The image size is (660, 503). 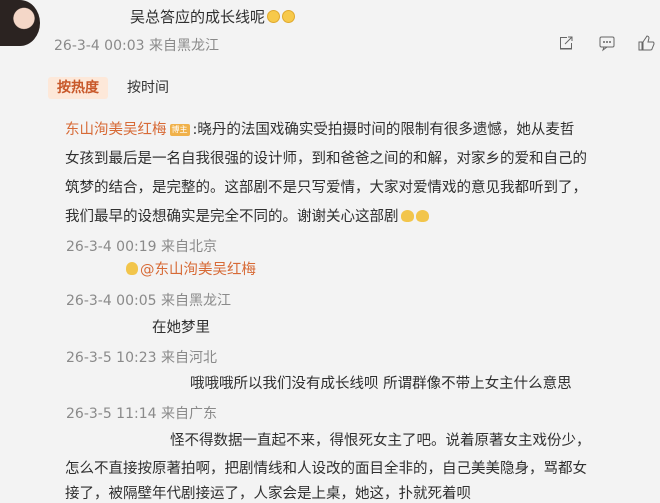 I want to click on reply-text-line3: 接了，被隔壁年代剧接运了，人家会是上桌，她这，扑就死着呗, so click(x=268, y=494).